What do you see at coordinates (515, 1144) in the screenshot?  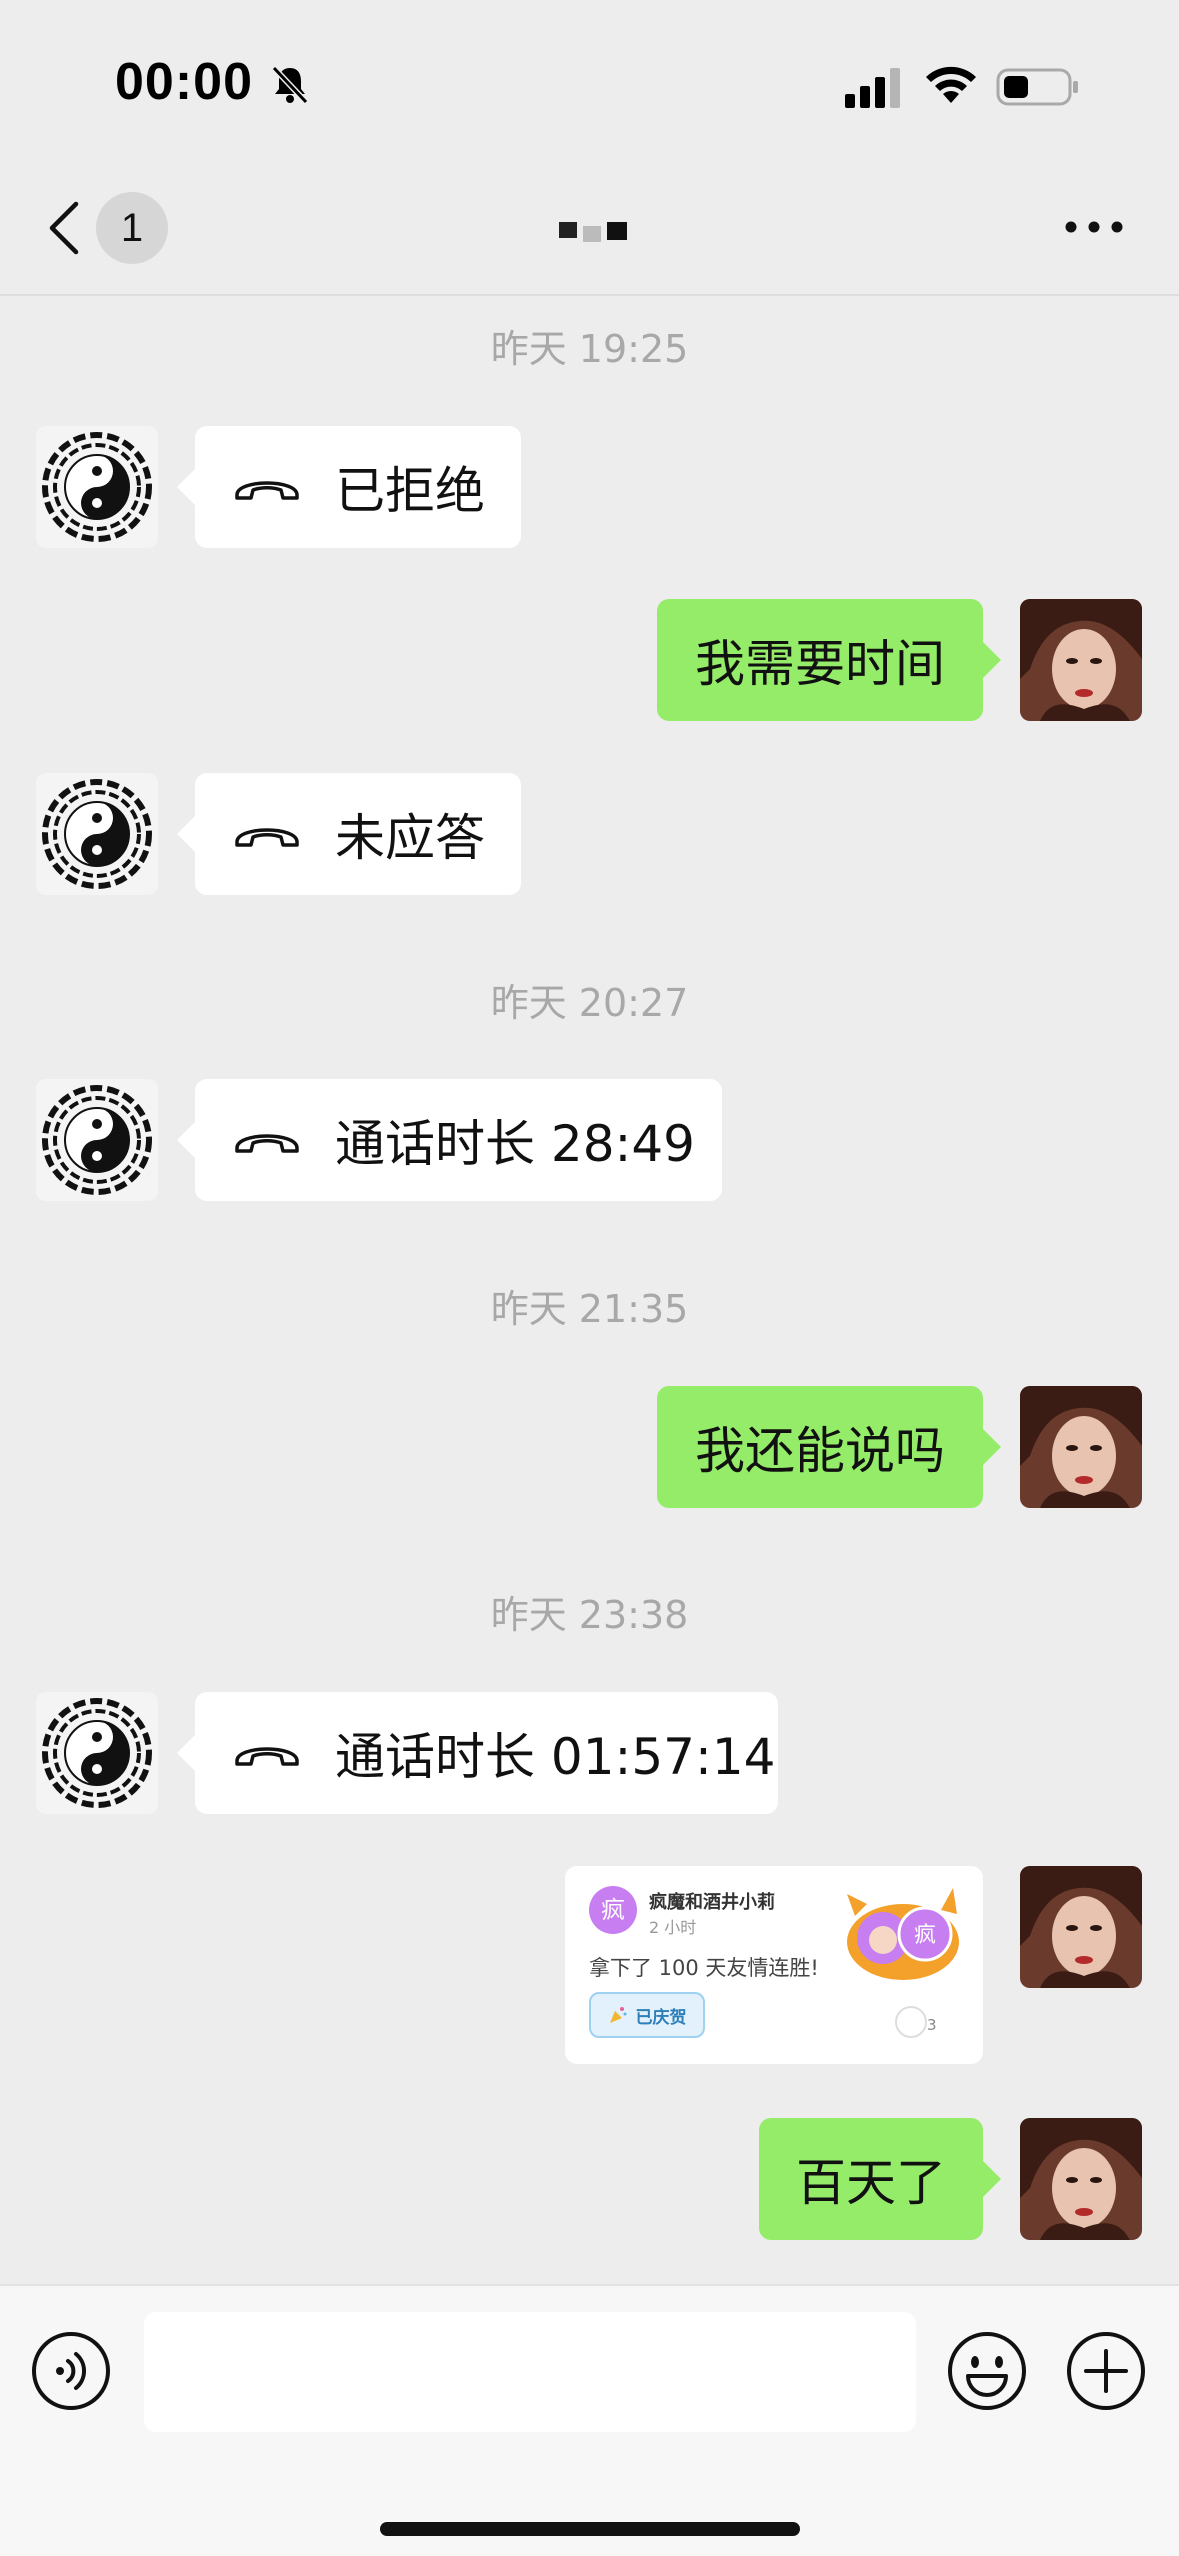 I see `call-duration: 通话时长 28:49` at bounding box center [515, 1144].